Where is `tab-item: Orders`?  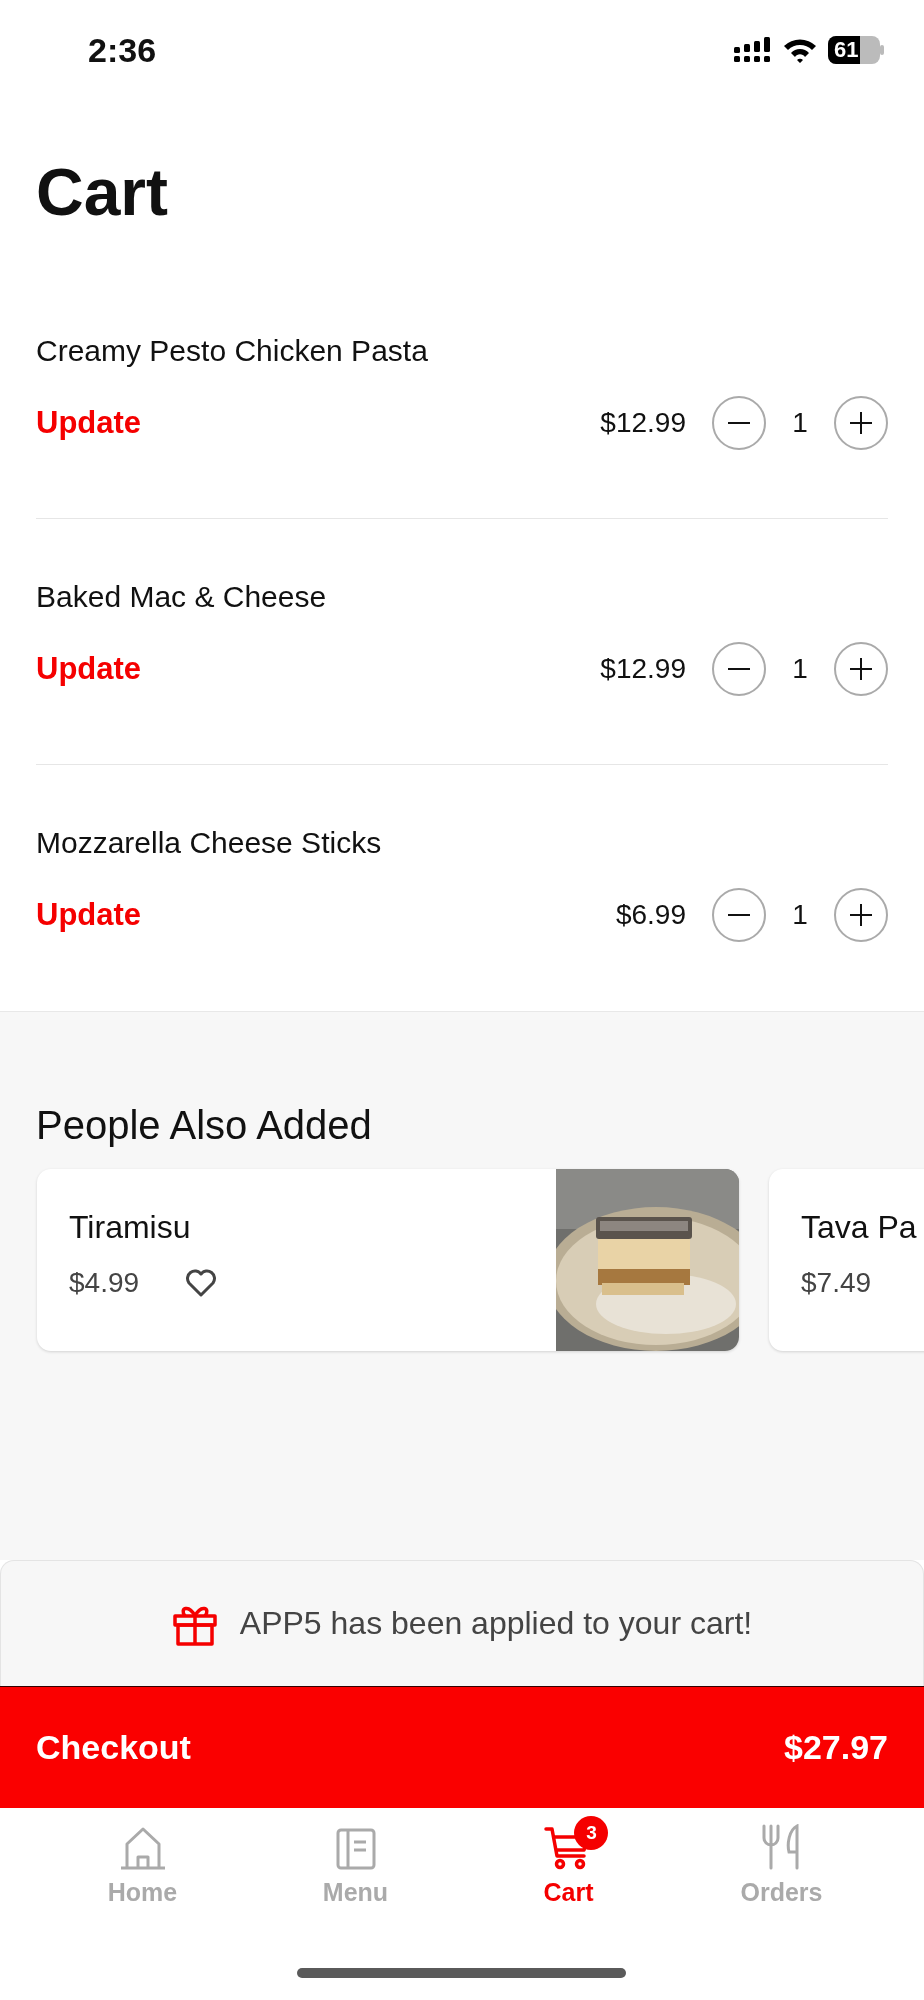 tab-item: Orders is located at coordinates (781, 1857).